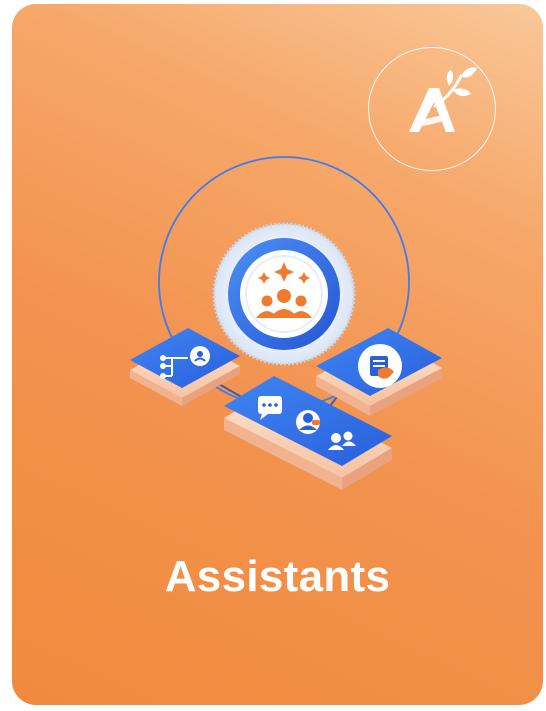 The height and width of the screenshot is (711, 546). Describe the element at coordinates (284, 294) in the screenshot. I see `team-sparkle-icon` at that location.